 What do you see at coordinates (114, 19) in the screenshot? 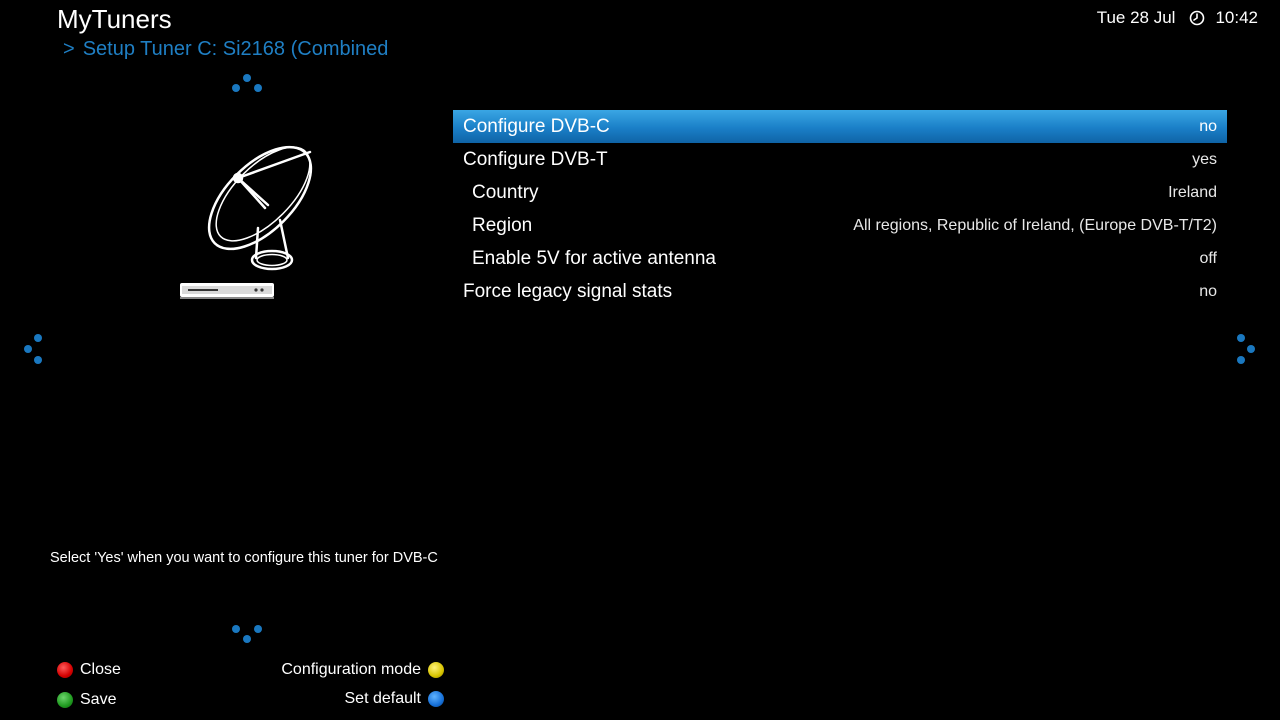
I see `page-title: MyTuners` at bounding box center [114, 19].